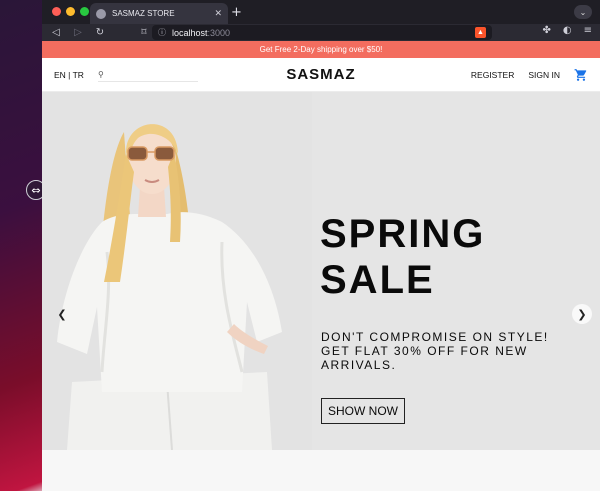 The height and width of the screenshot is (491, 600). Describe the element at coordinates (581, 75) in the screenshot. I see `cart-icon` at that location.